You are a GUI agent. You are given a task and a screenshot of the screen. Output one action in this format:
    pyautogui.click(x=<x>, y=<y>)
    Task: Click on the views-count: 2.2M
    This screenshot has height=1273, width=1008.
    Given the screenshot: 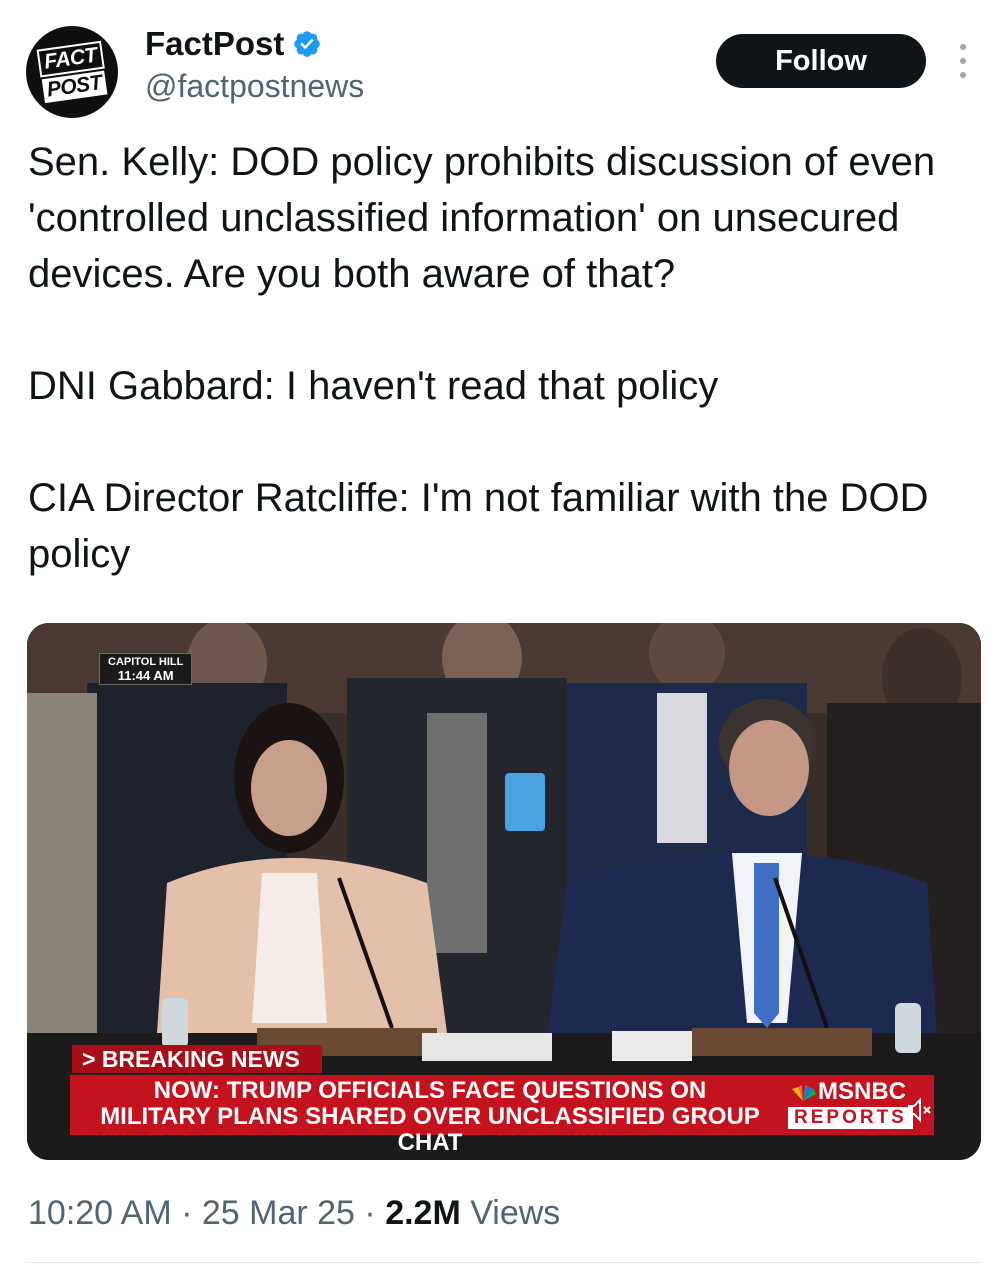 What is the action you would take?
    pyautogui.click(x=423, y=1213)
    